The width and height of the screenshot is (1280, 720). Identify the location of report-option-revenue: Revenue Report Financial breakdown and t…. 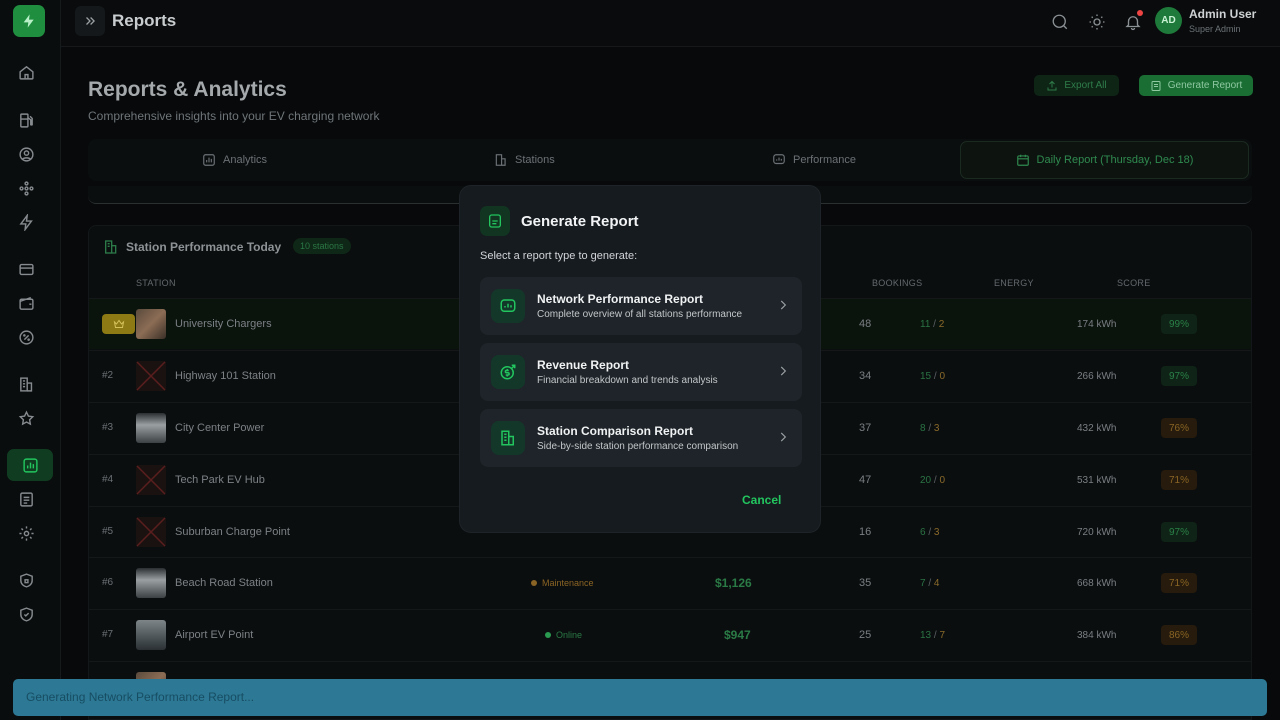
(641, 372).